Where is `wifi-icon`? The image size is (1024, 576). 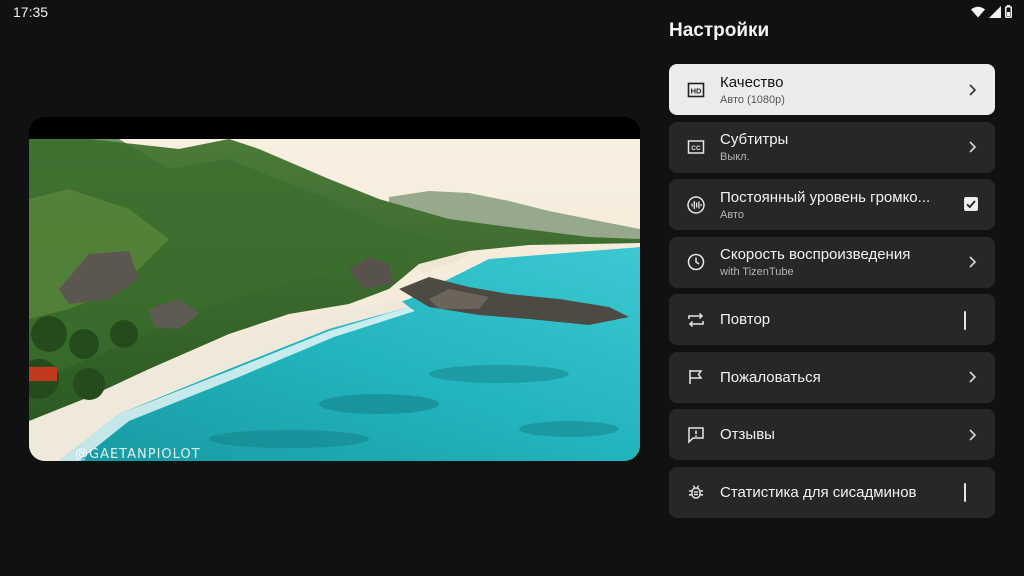
wifi-icon is located at coordinates (978, 12).